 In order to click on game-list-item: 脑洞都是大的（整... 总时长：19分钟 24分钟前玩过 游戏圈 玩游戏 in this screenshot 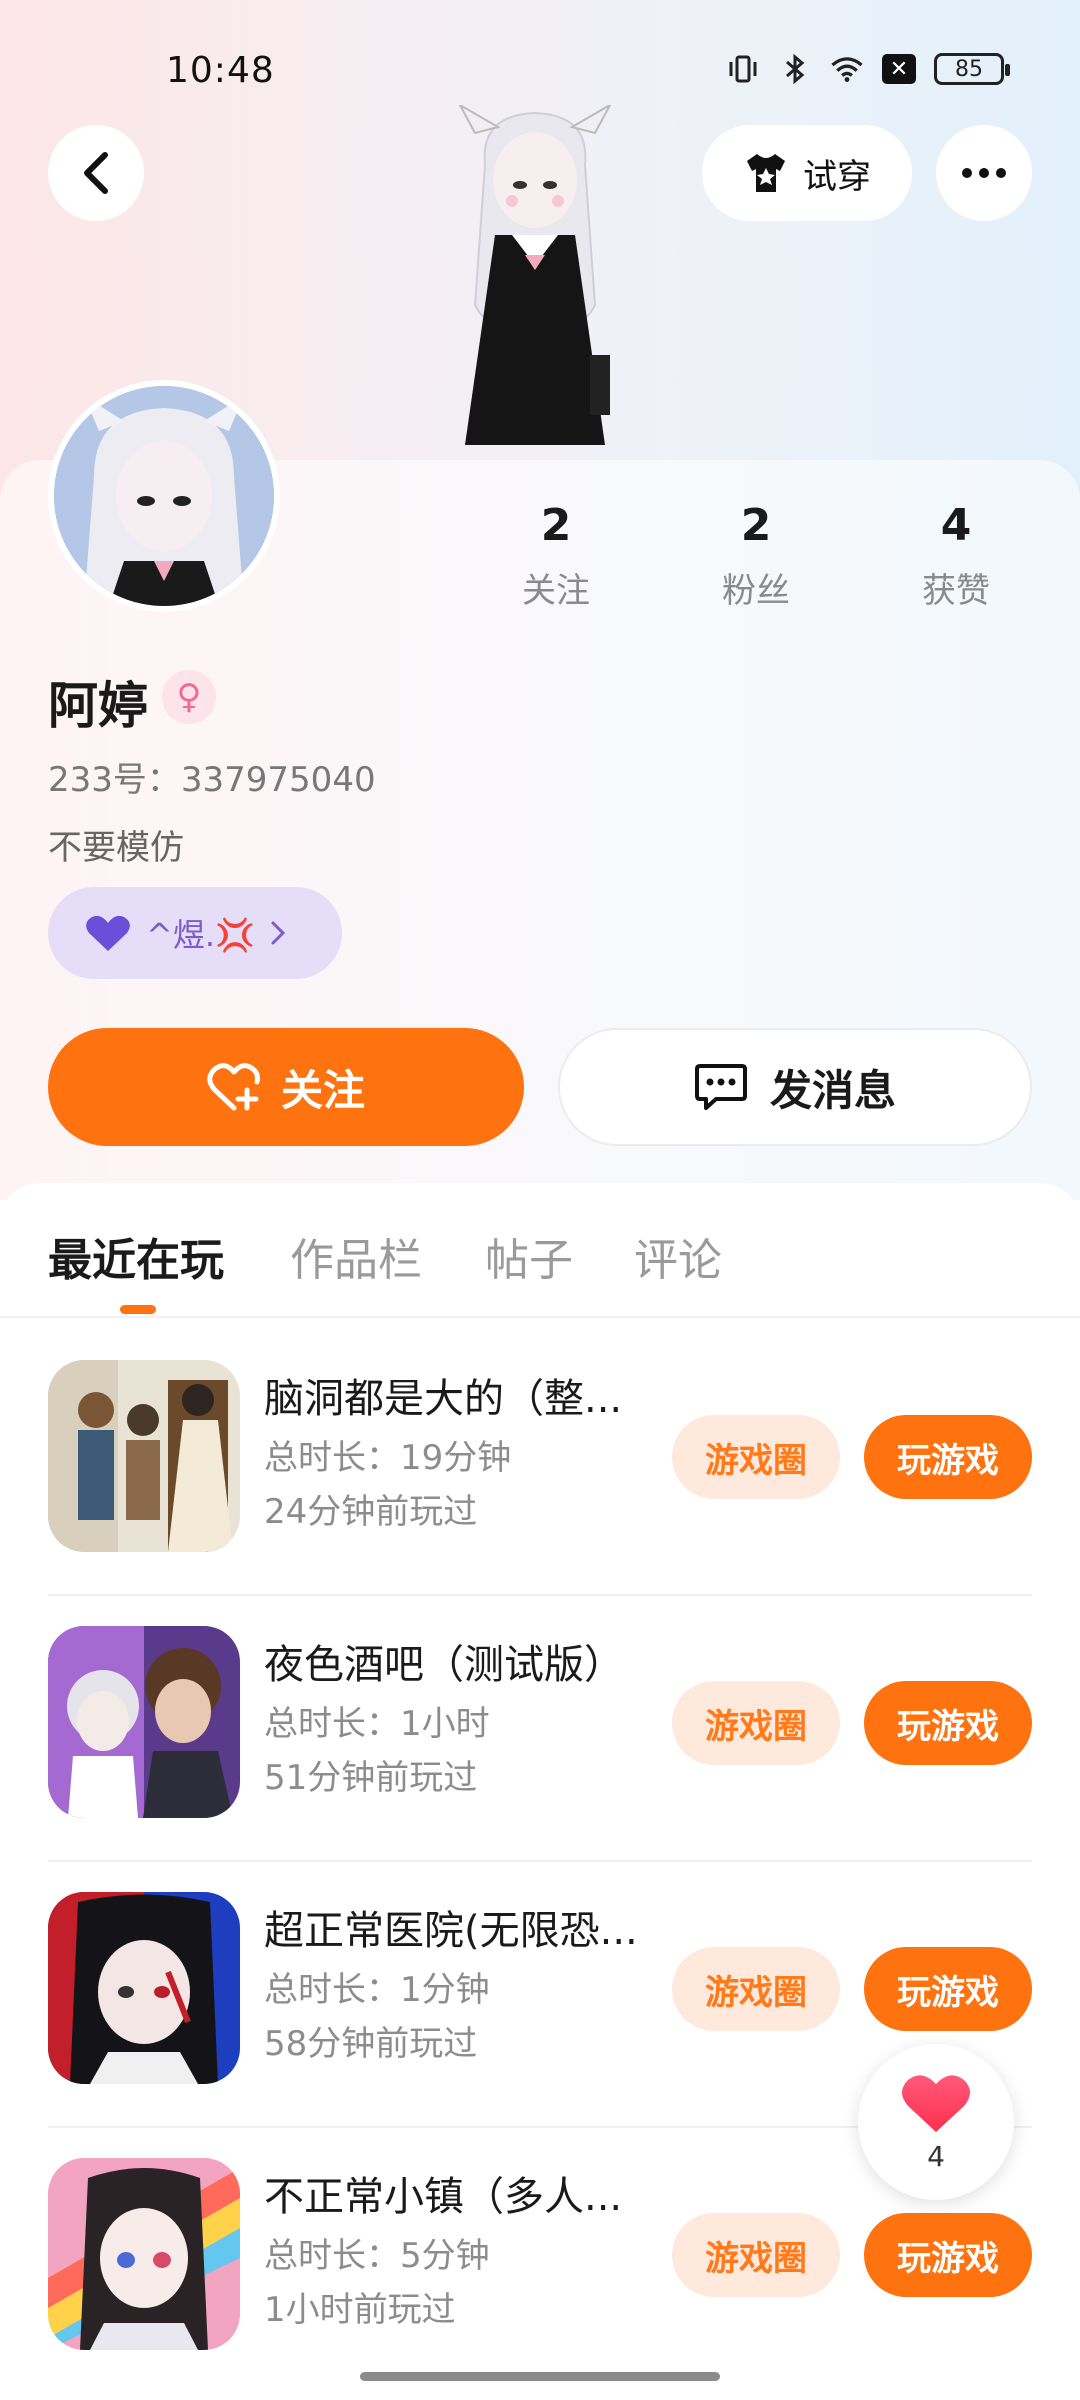, I will do `click(540, 1463)`.